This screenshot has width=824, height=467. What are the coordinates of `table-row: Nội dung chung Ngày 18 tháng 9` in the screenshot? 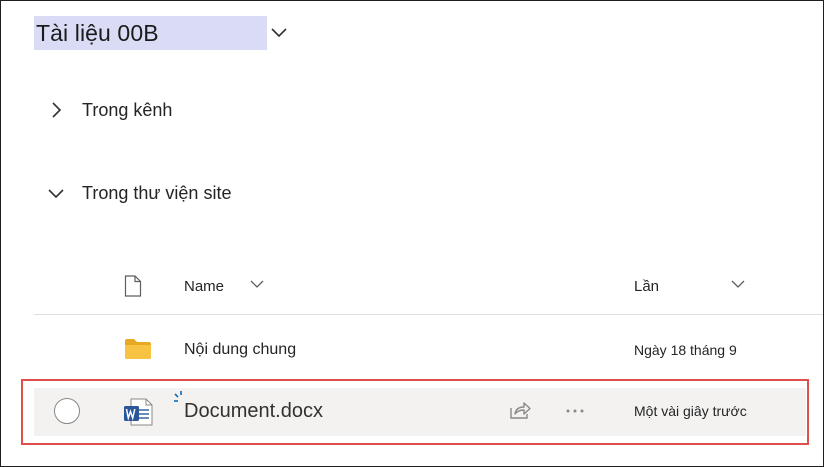 It's located at (412, 351).